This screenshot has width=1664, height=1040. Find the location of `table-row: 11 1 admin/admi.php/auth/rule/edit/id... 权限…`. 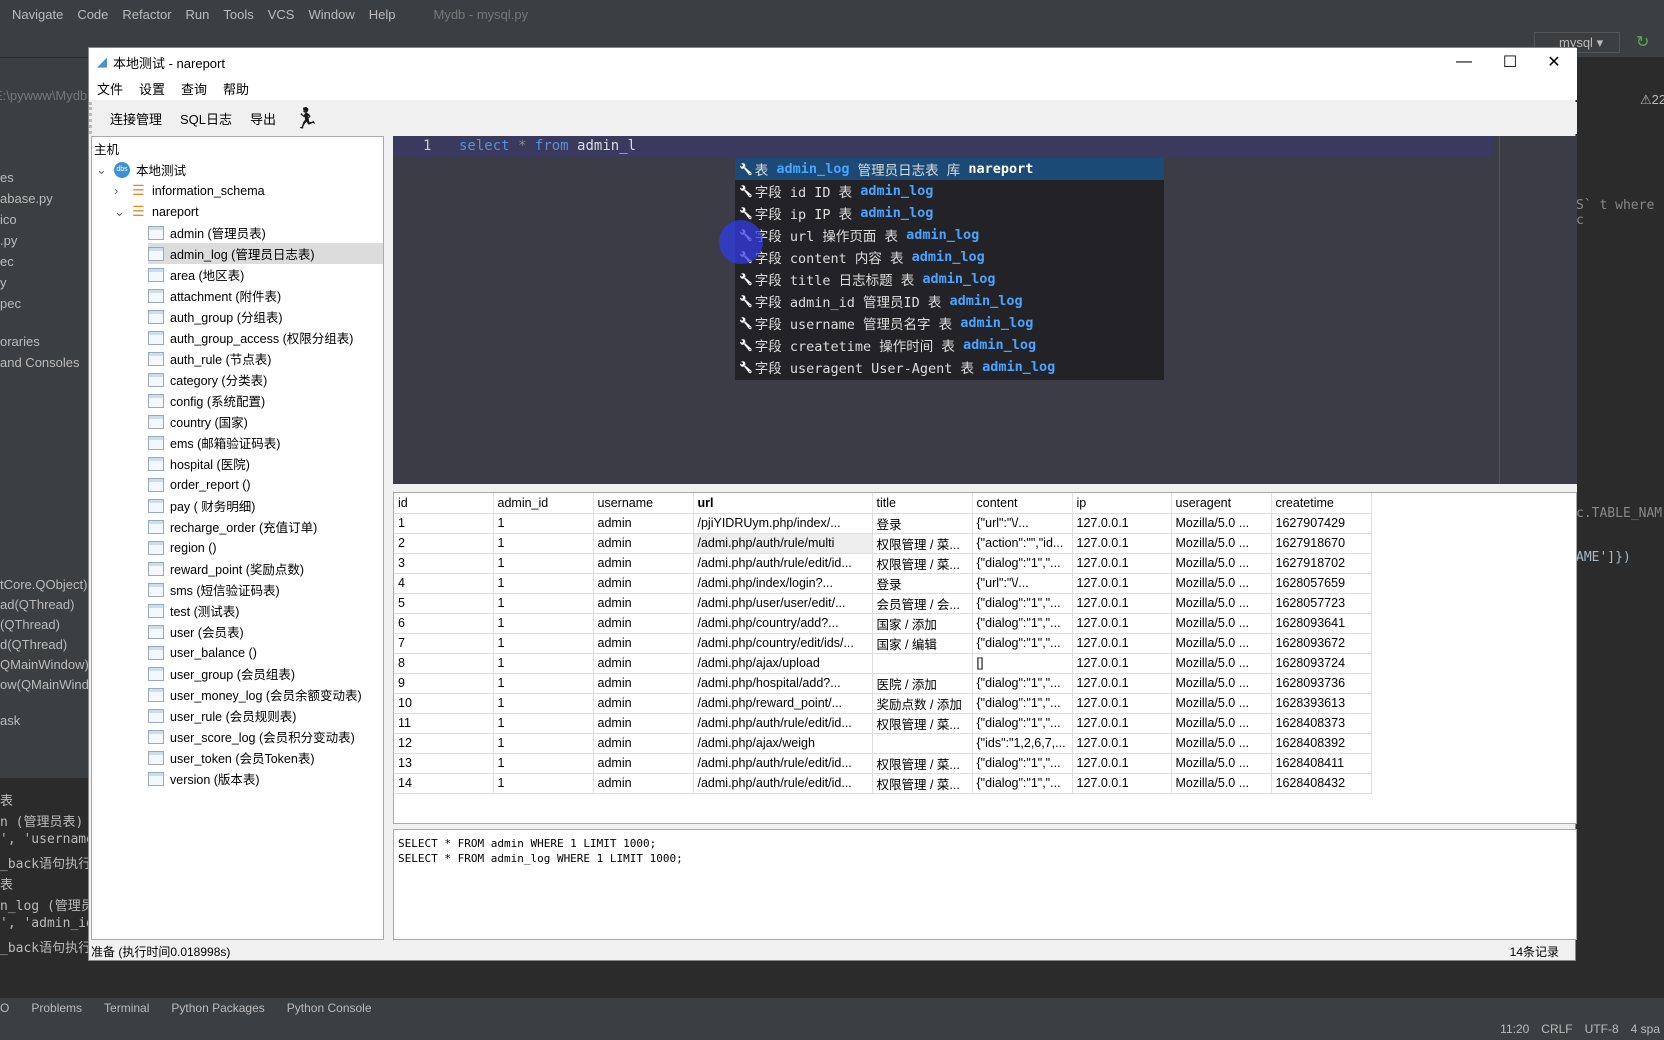

table-row: 11 1 admin/admi.php/auth/rule/edit/id... 权限… is located at coordinates (883, 723).